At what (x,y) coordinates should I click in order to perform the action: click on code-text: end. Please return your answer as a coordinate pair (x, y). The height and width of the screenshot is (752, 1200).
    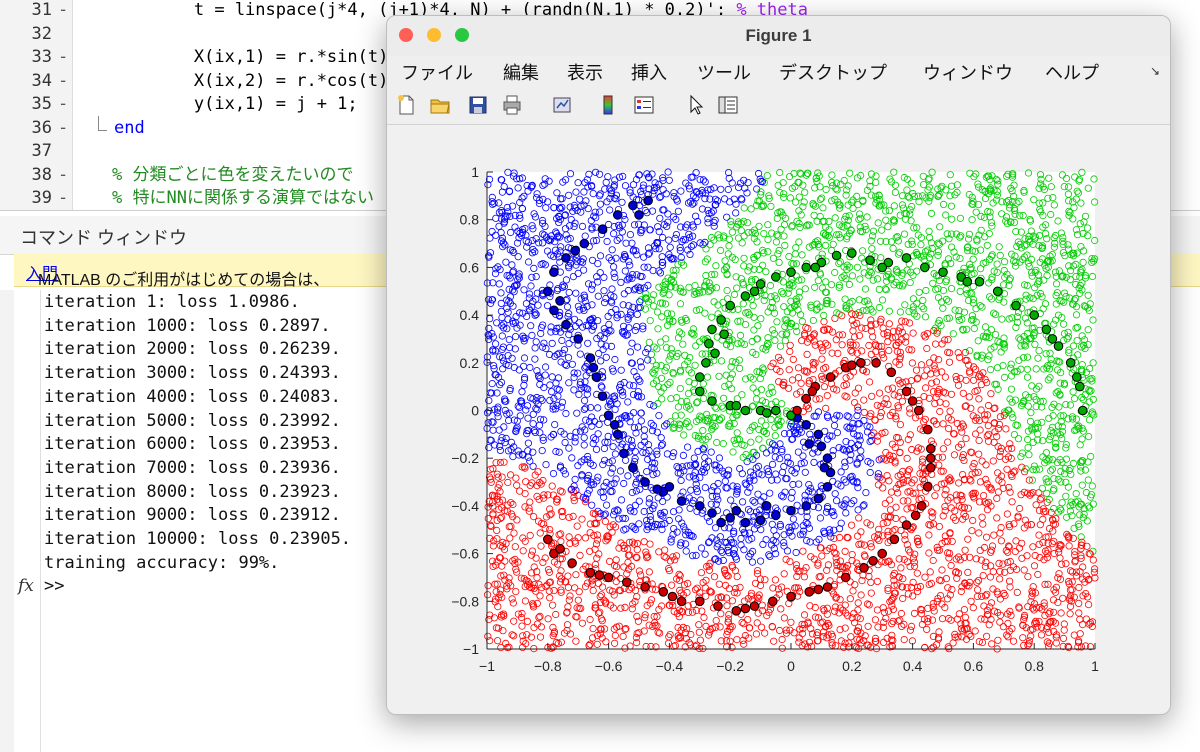
    Looking at the image, I should click on (128, 128).